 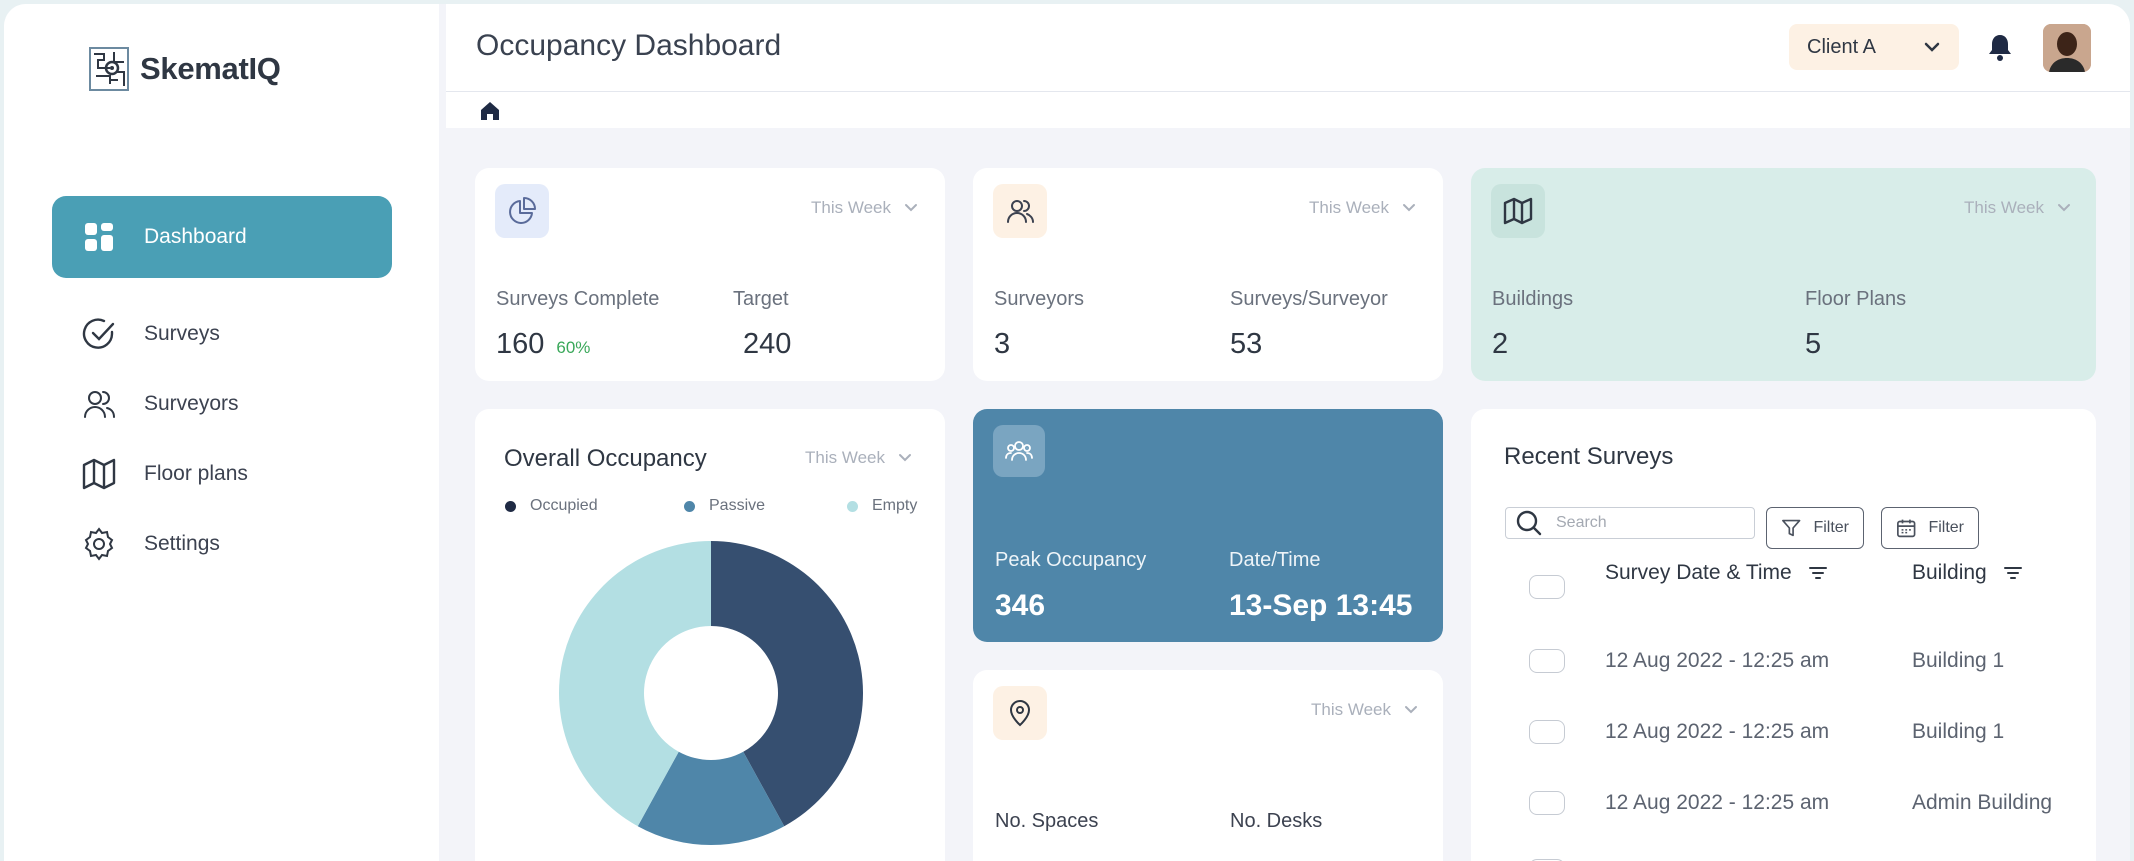 What do you see at coordinates (98, 333) in the screenshot?
I see `check-circle-icon` at bounding box center [98, 333].